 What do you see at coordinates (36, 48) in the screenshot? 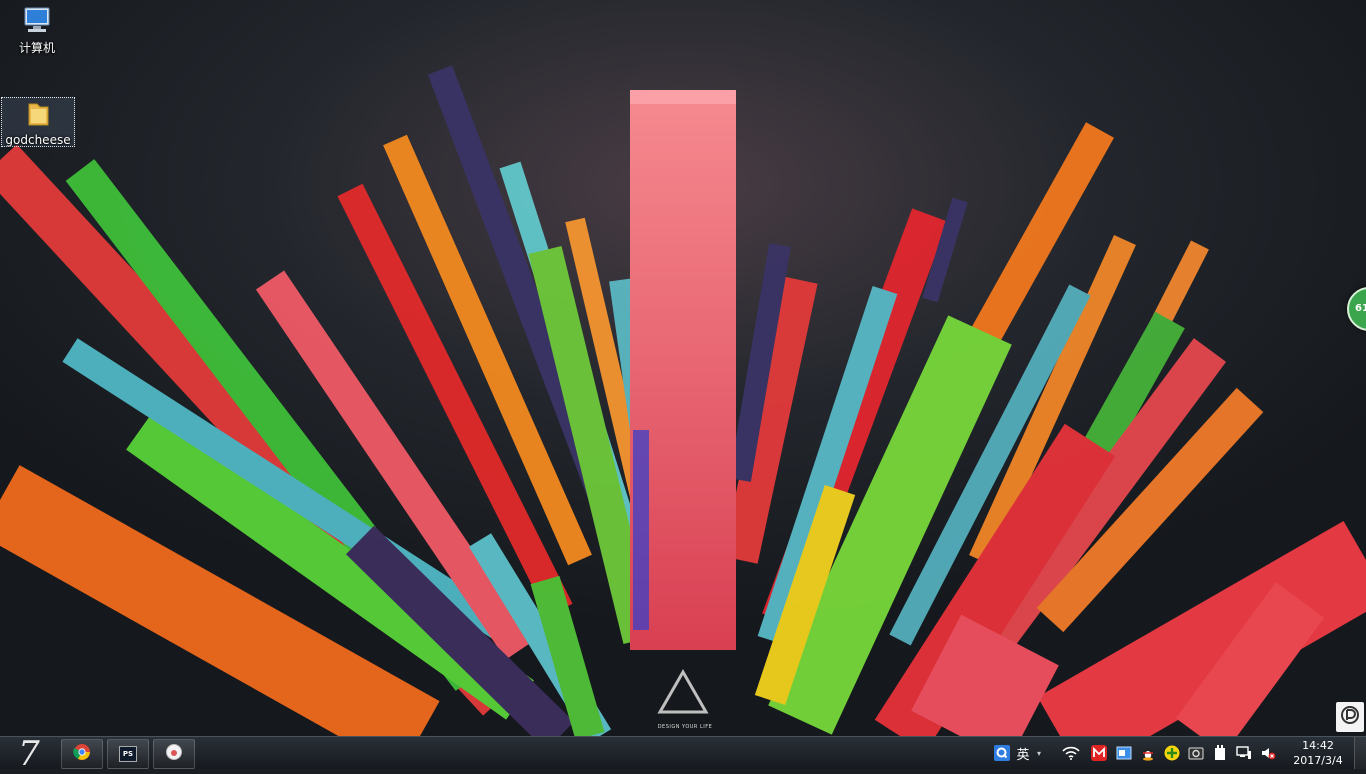
I see `desktop-icon-label: 计算机` at bounding box center [36, 48].